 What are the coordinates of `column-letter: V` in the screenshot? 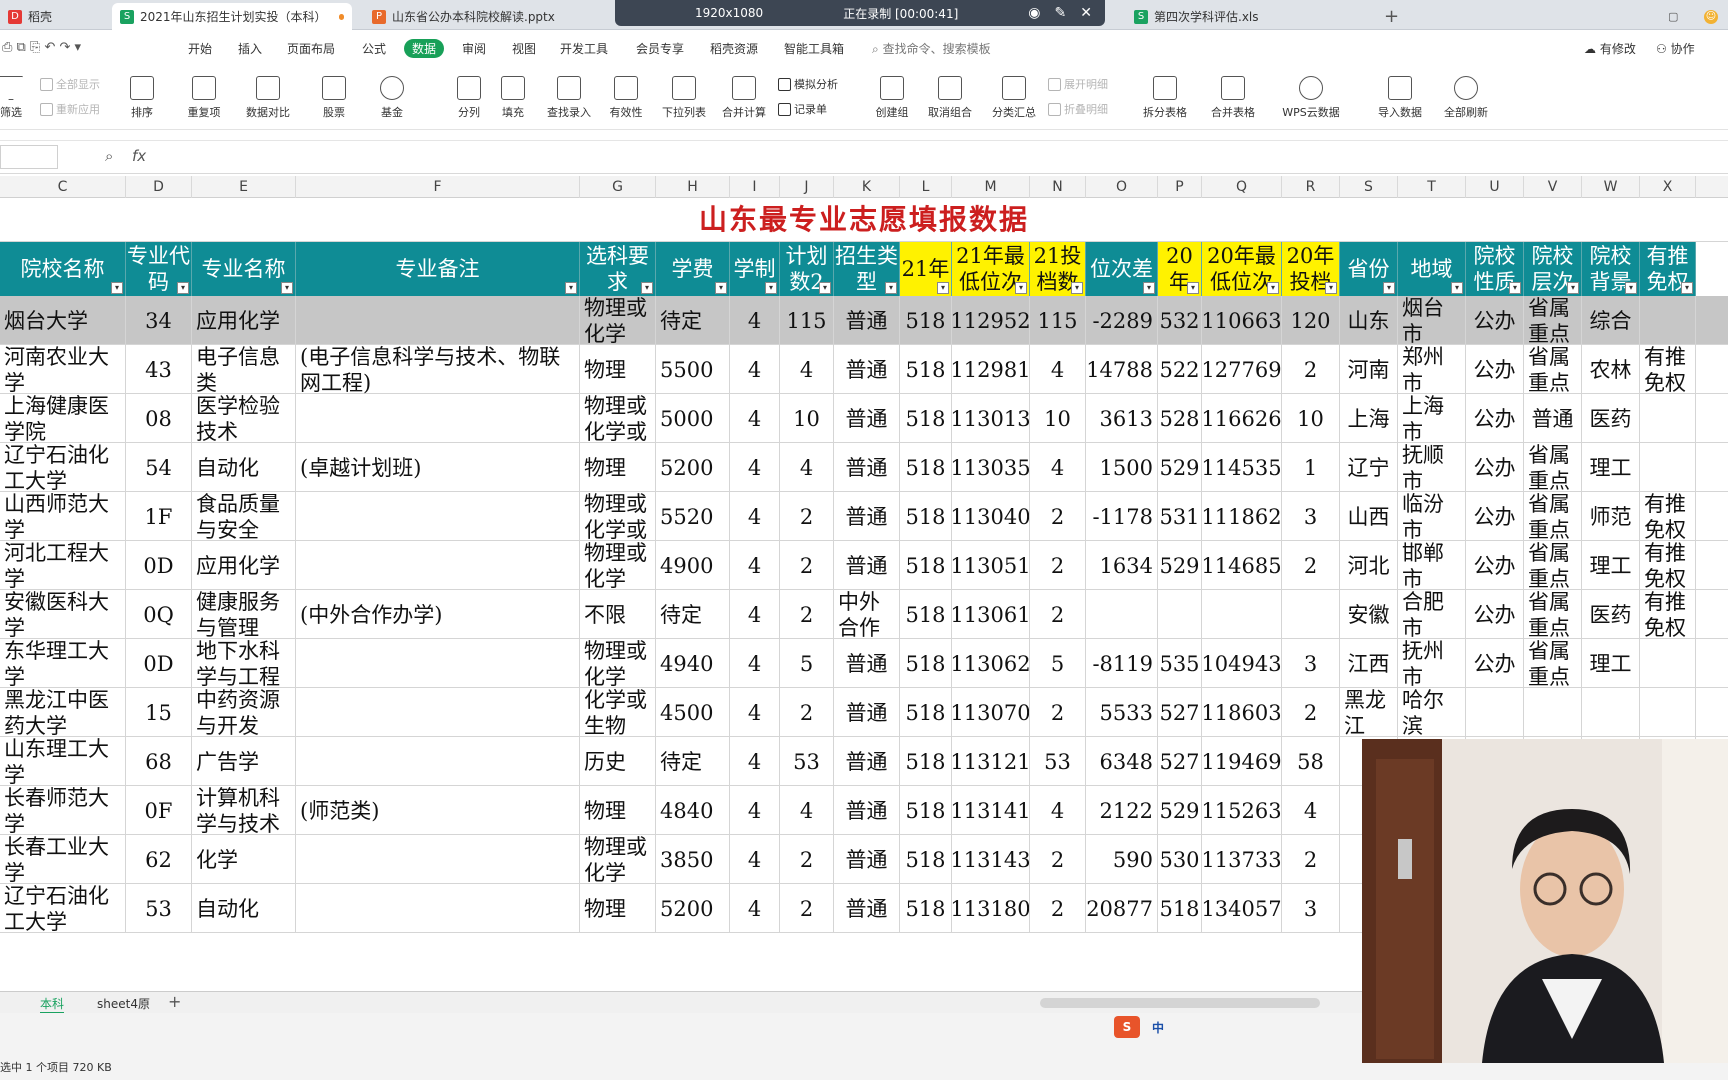 It's located at (1553, 187).